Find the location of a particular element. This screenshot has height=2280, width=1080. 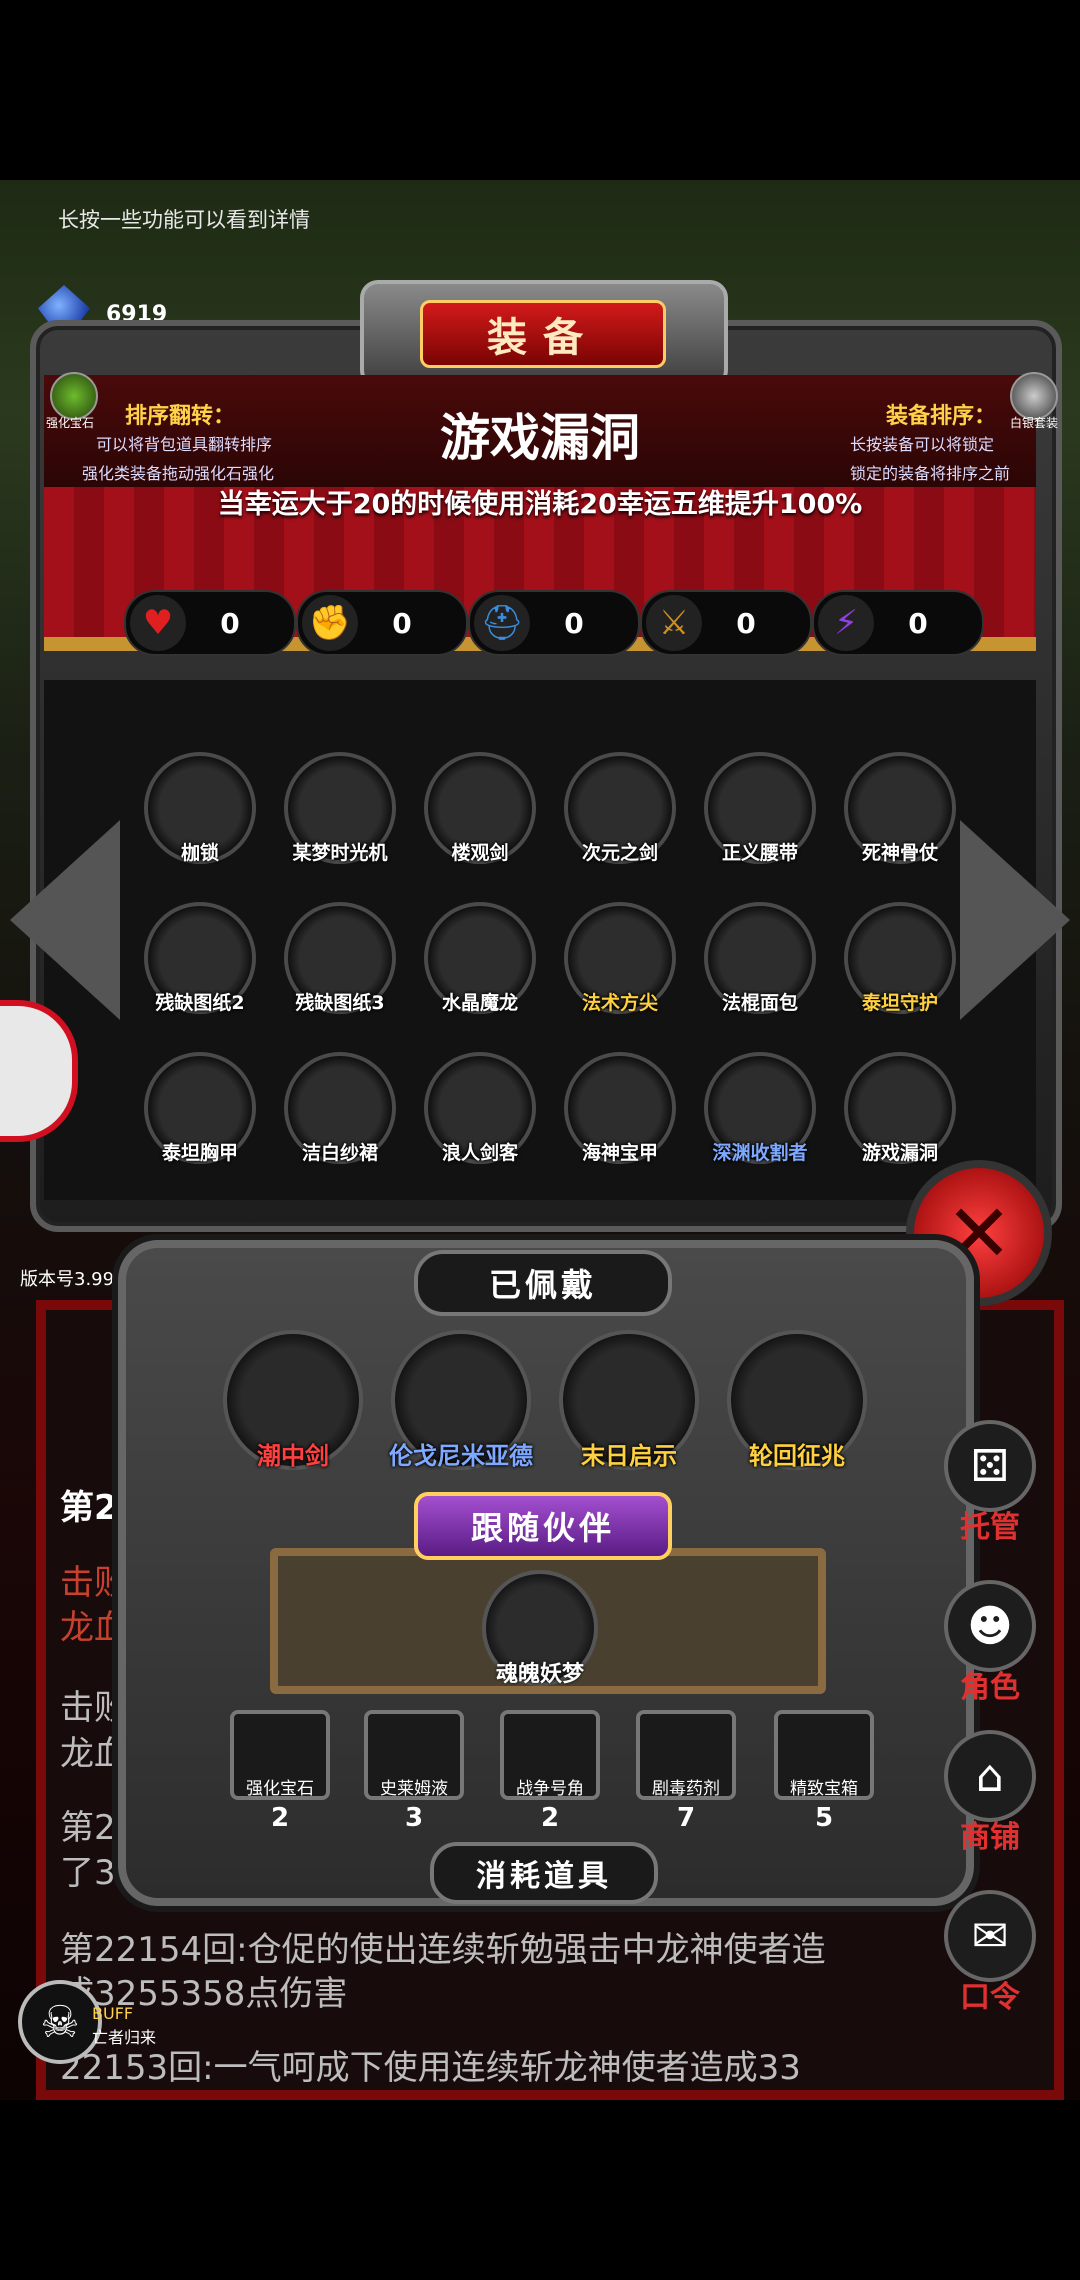

log-line: 了3 is located at coordinates (88, 1873).